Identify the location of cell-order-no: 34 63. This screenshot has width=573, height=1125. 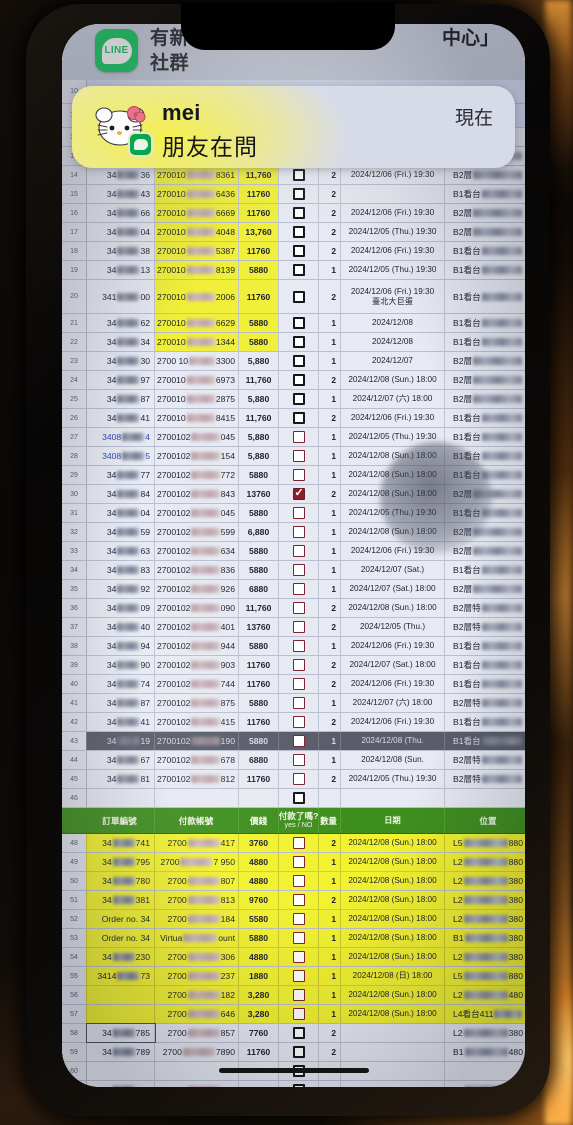
(121, 551).